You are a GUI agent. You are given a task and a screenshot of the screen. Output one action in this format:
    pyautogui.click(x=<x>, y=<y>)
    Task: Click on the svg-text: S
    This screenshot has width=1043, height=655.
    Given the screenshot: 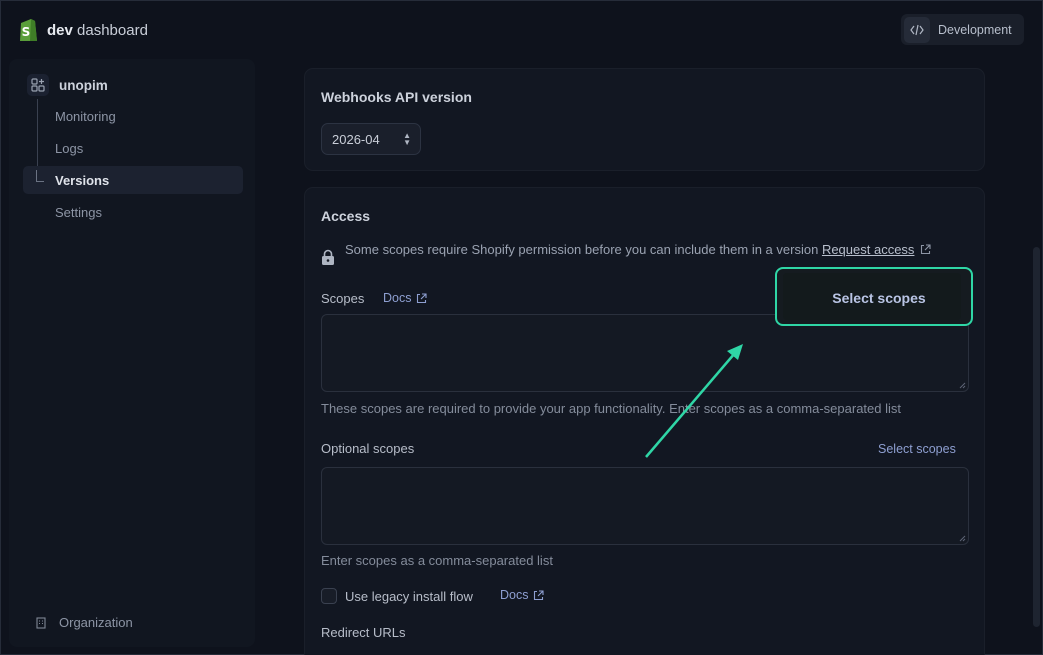 What is the action you would take?
    pyautogui.click(x=26, y=32)
    